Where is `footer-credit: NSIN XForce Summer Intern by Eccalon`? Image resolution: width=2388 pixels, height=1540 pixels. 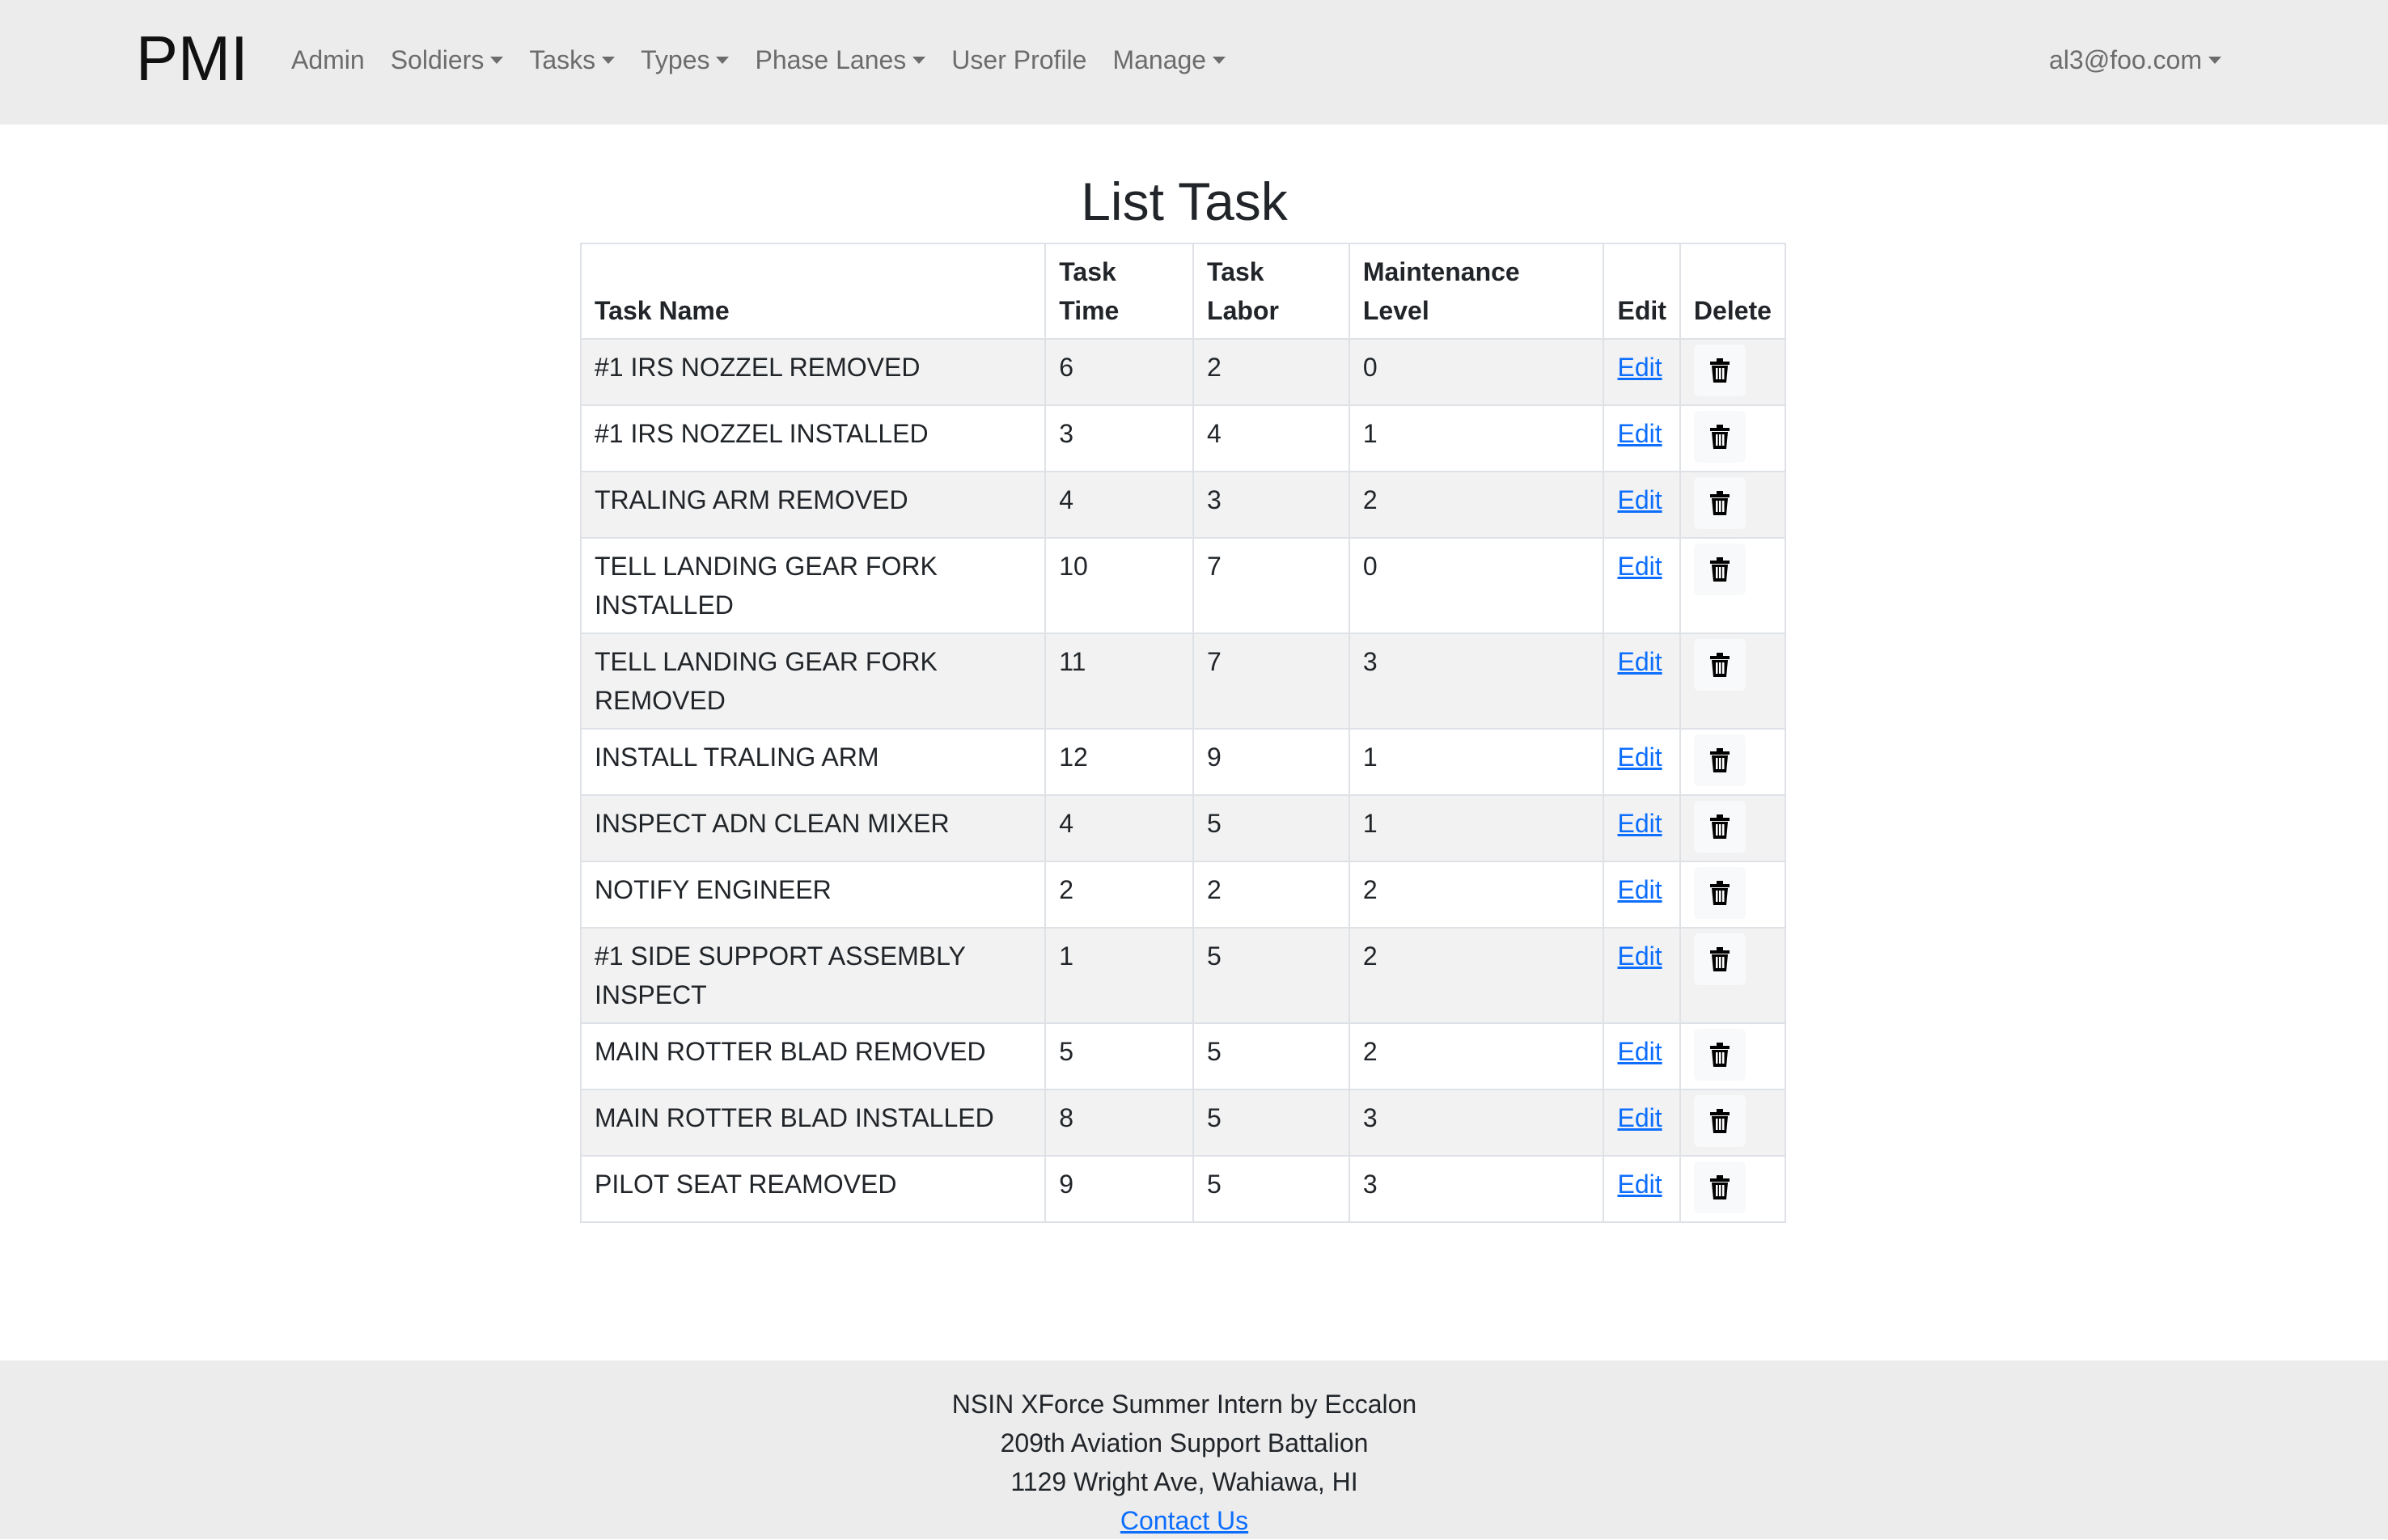
footer-credit: NSIN XForce Summer Intern by Eccalon is located at coordinates (1184, 1404).